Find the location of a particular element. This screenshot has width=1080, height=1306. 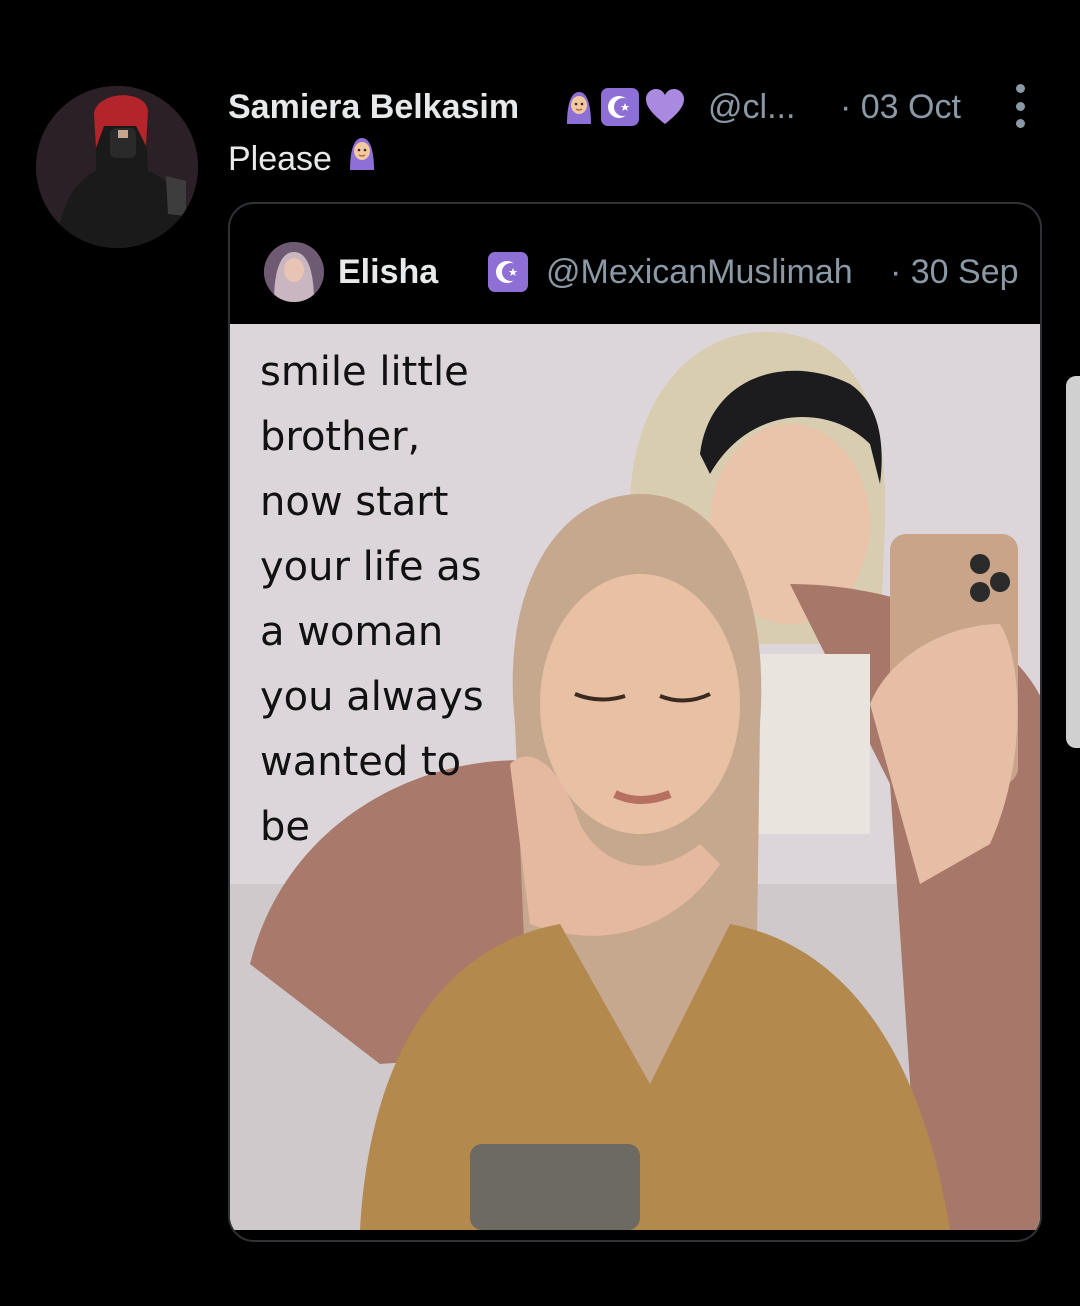

quoted-tweet-header: Elisha @MexicanMuslimah · 30 Sep is located at coordinates (644, 271).